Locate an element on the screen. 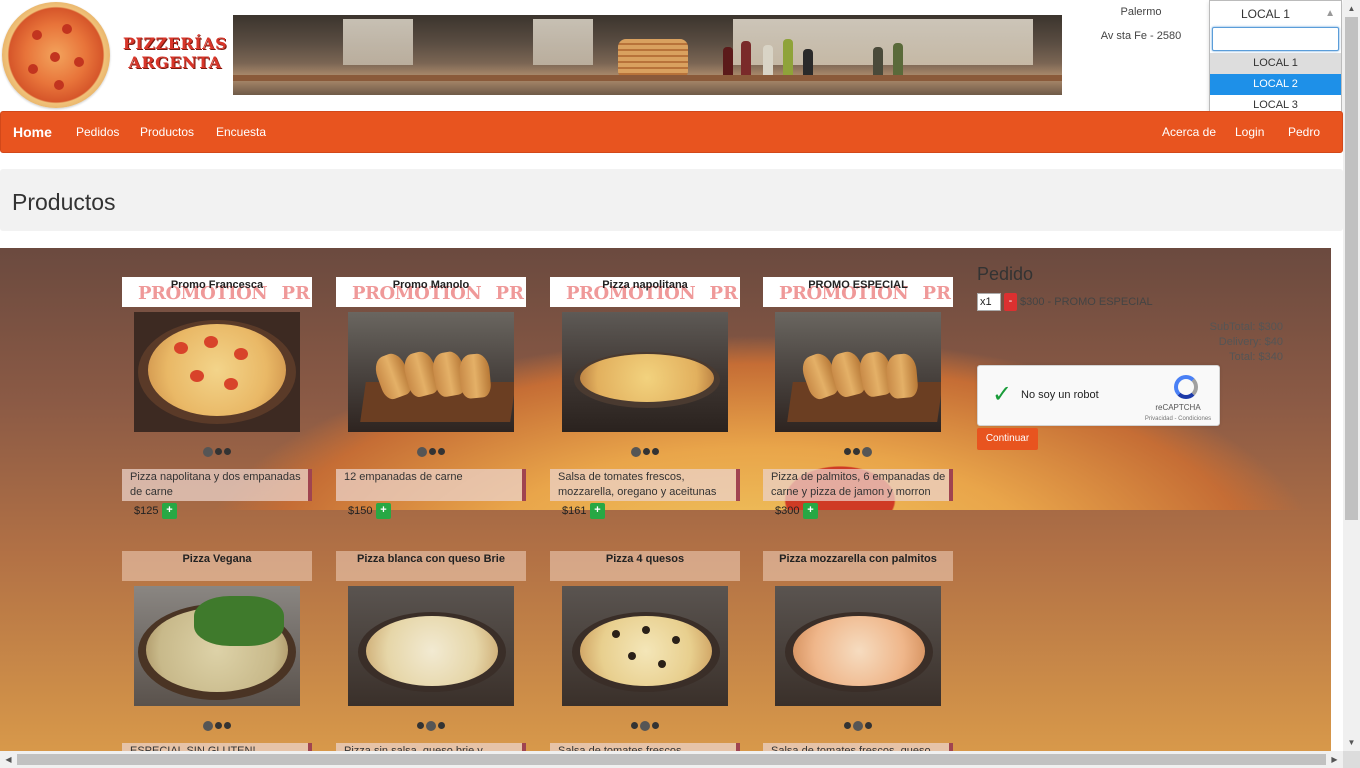  product-title: Promo Manolo is located at coordinates (431, 292).